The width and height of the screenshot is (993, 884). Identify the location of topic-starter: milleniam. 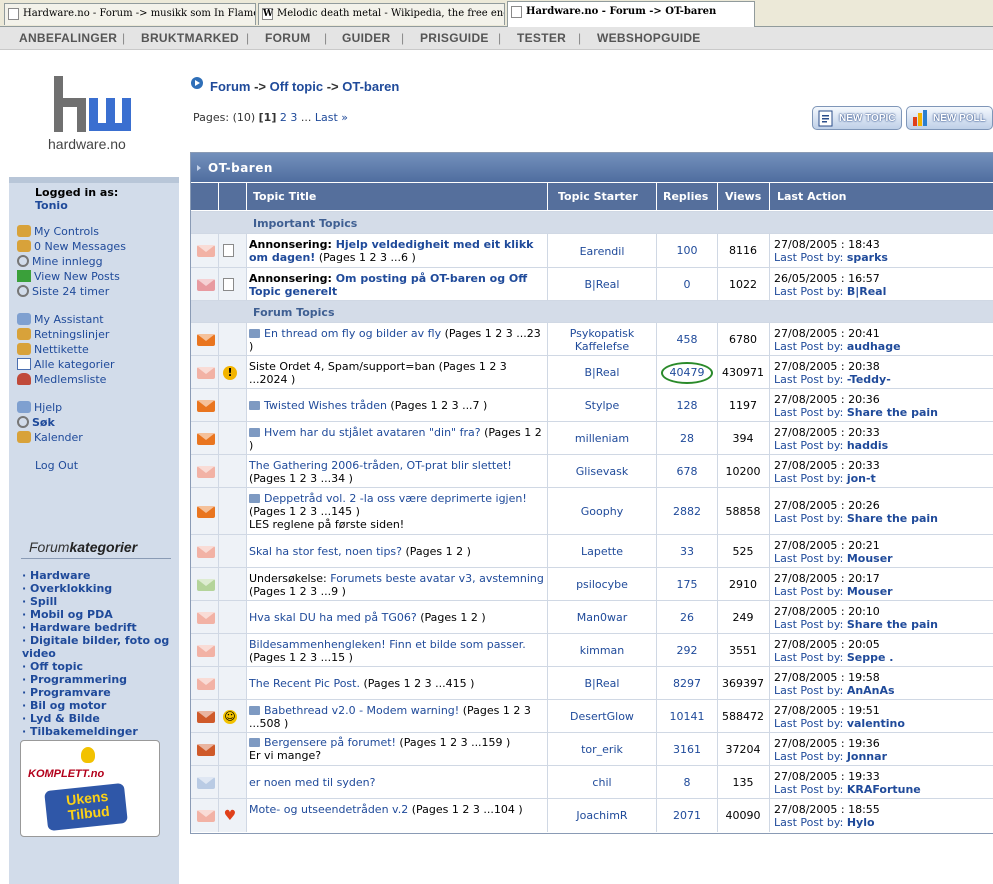
(602, 438).